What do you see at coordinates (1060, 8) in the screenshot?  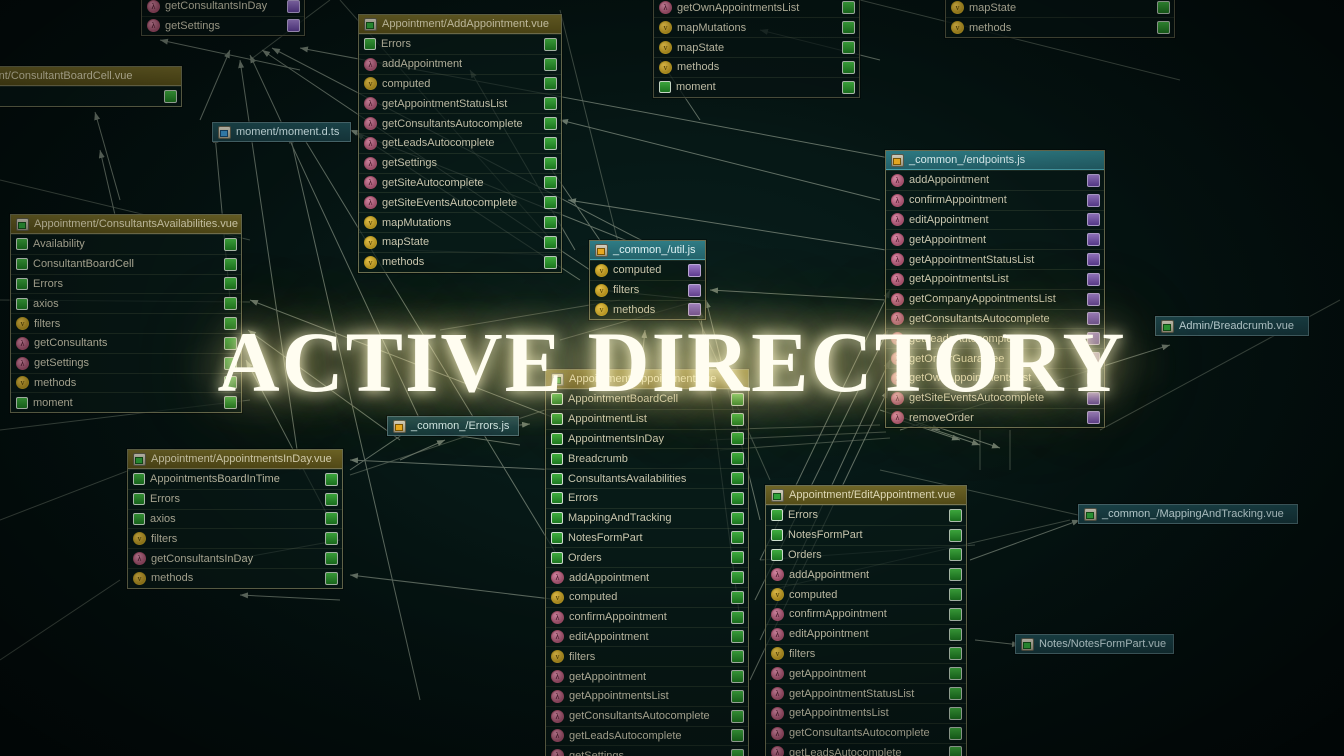 I see `node-row: v mapState` at bounding box center [1060, 8].